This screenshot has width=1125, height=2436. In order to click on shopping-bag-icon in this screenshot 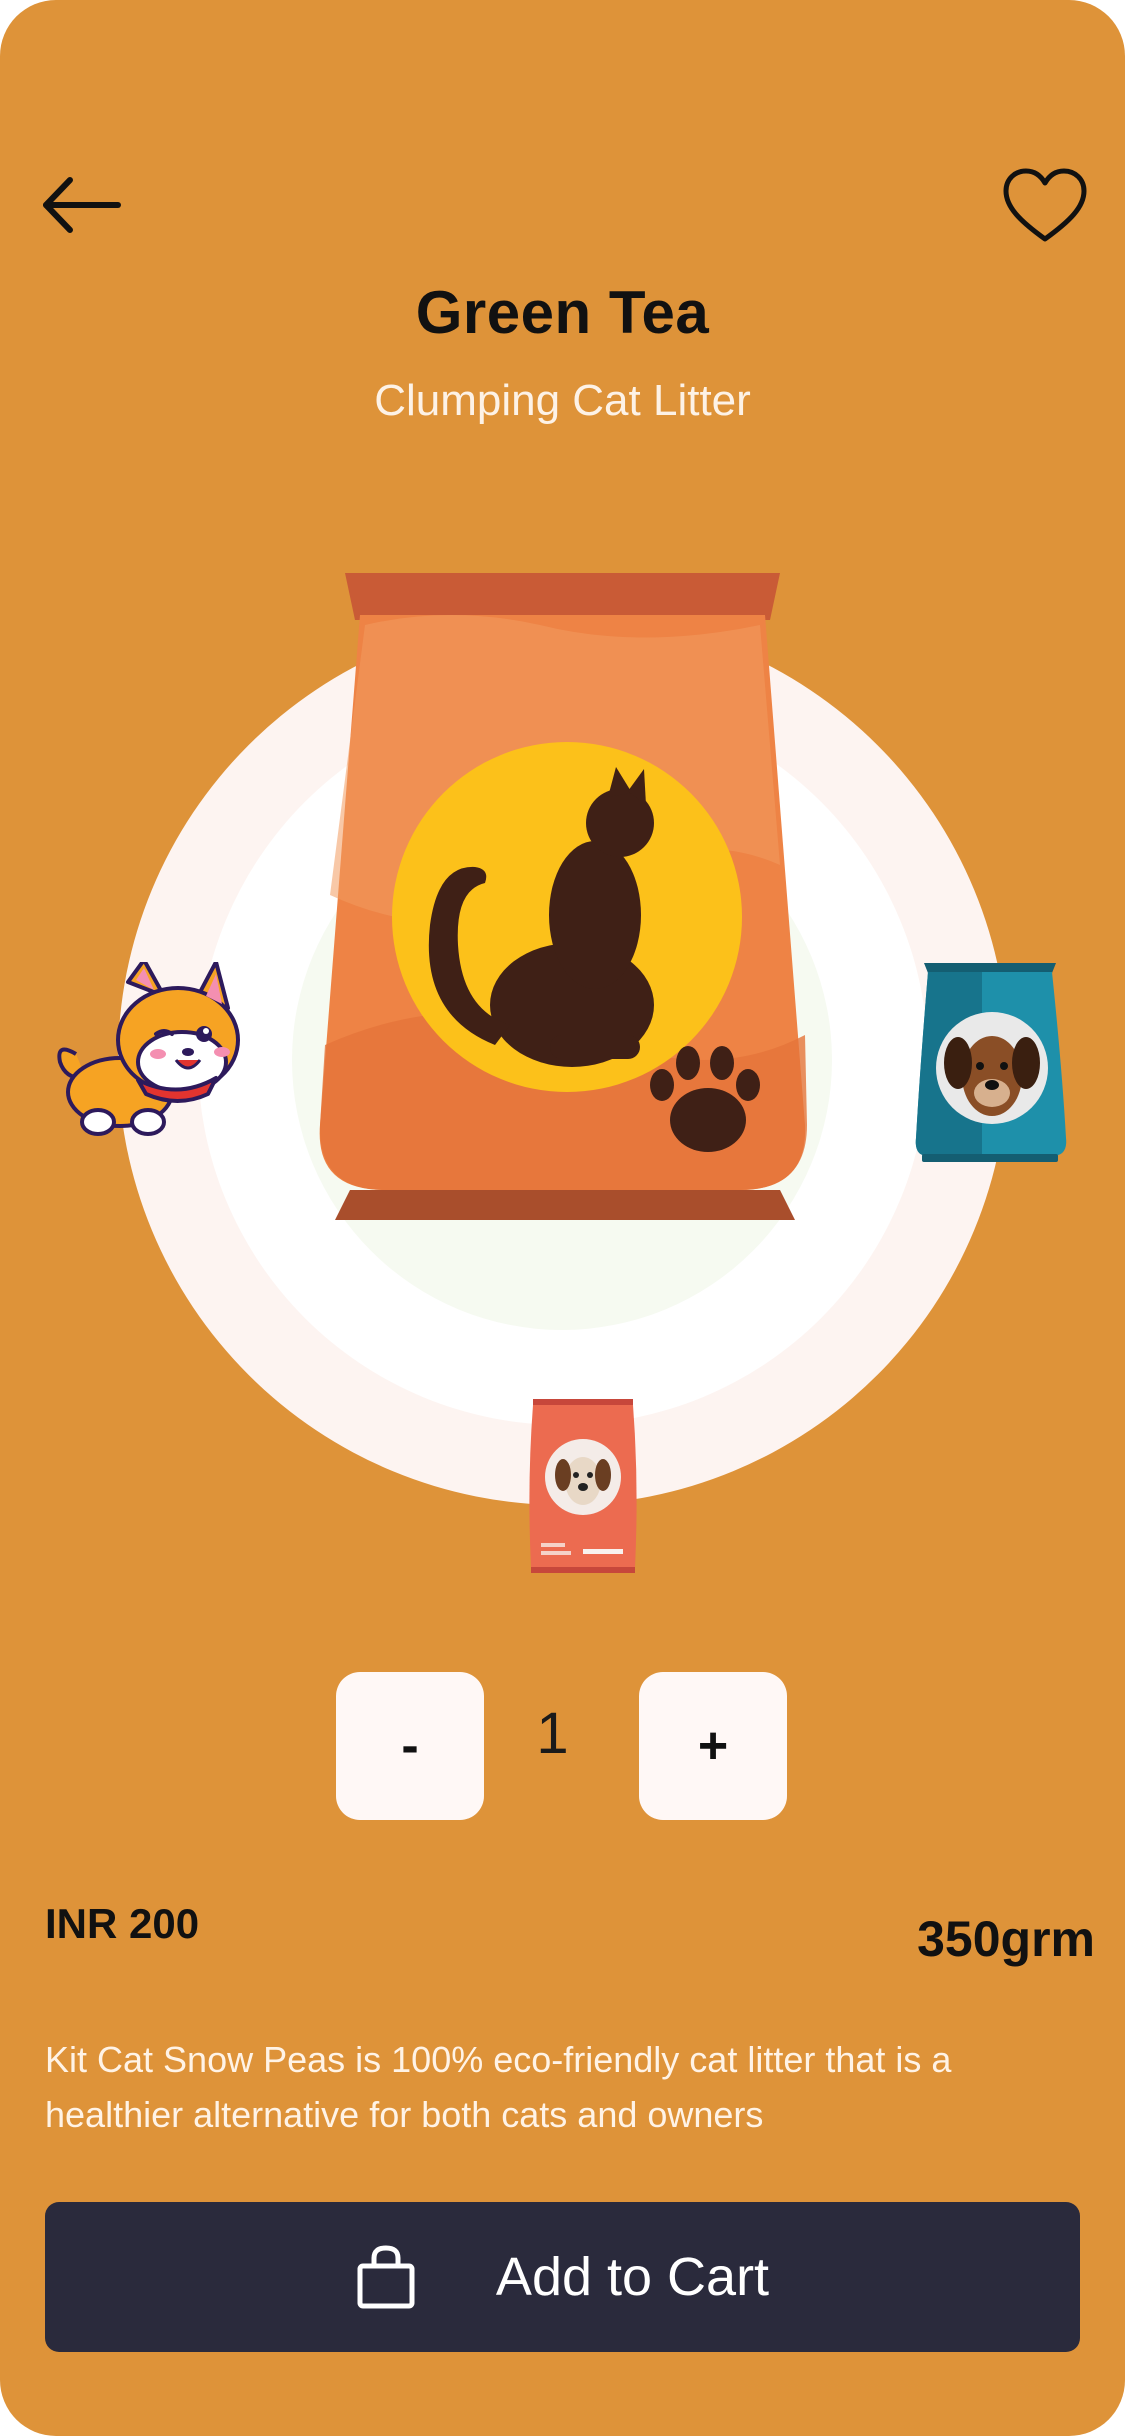, I will do `click(386, 2277)`.